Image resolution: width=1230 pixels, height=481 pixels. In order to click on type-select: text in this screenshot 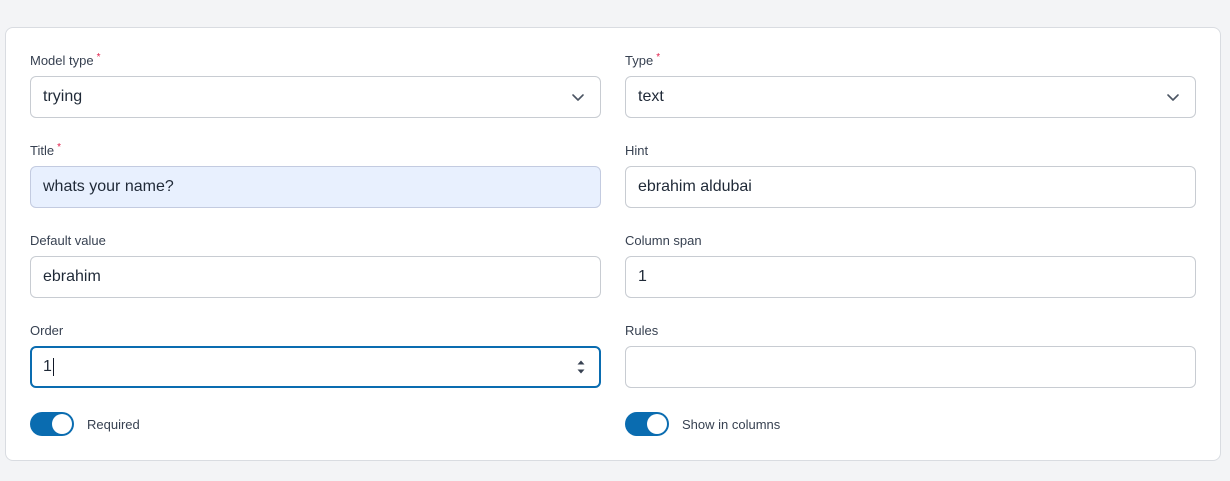, I will do `click(910, 97)`.